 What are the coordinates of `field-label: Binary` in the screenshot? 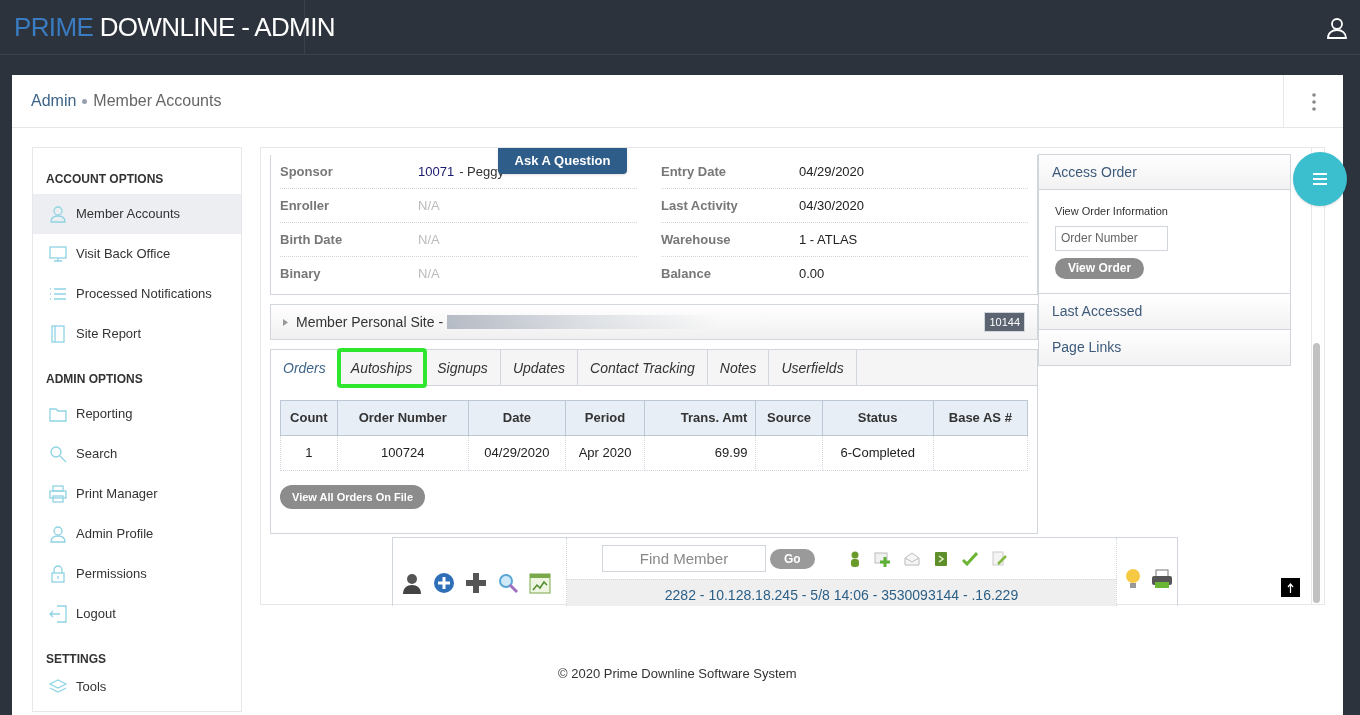 It's located at (301, 274).